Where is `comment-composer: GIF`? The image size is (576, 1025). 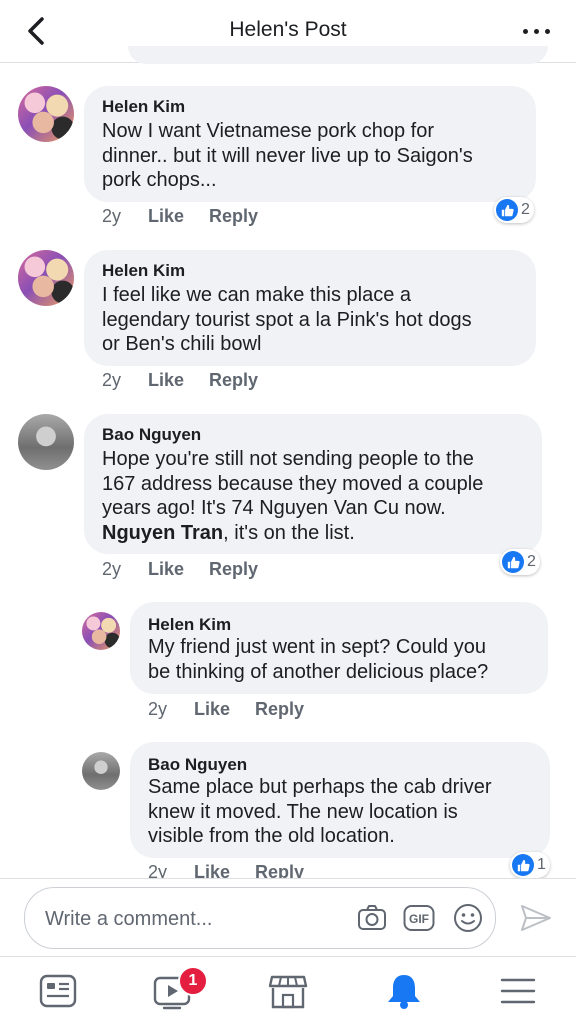 comment-composer: GIF is located at coordinates (288, 917).